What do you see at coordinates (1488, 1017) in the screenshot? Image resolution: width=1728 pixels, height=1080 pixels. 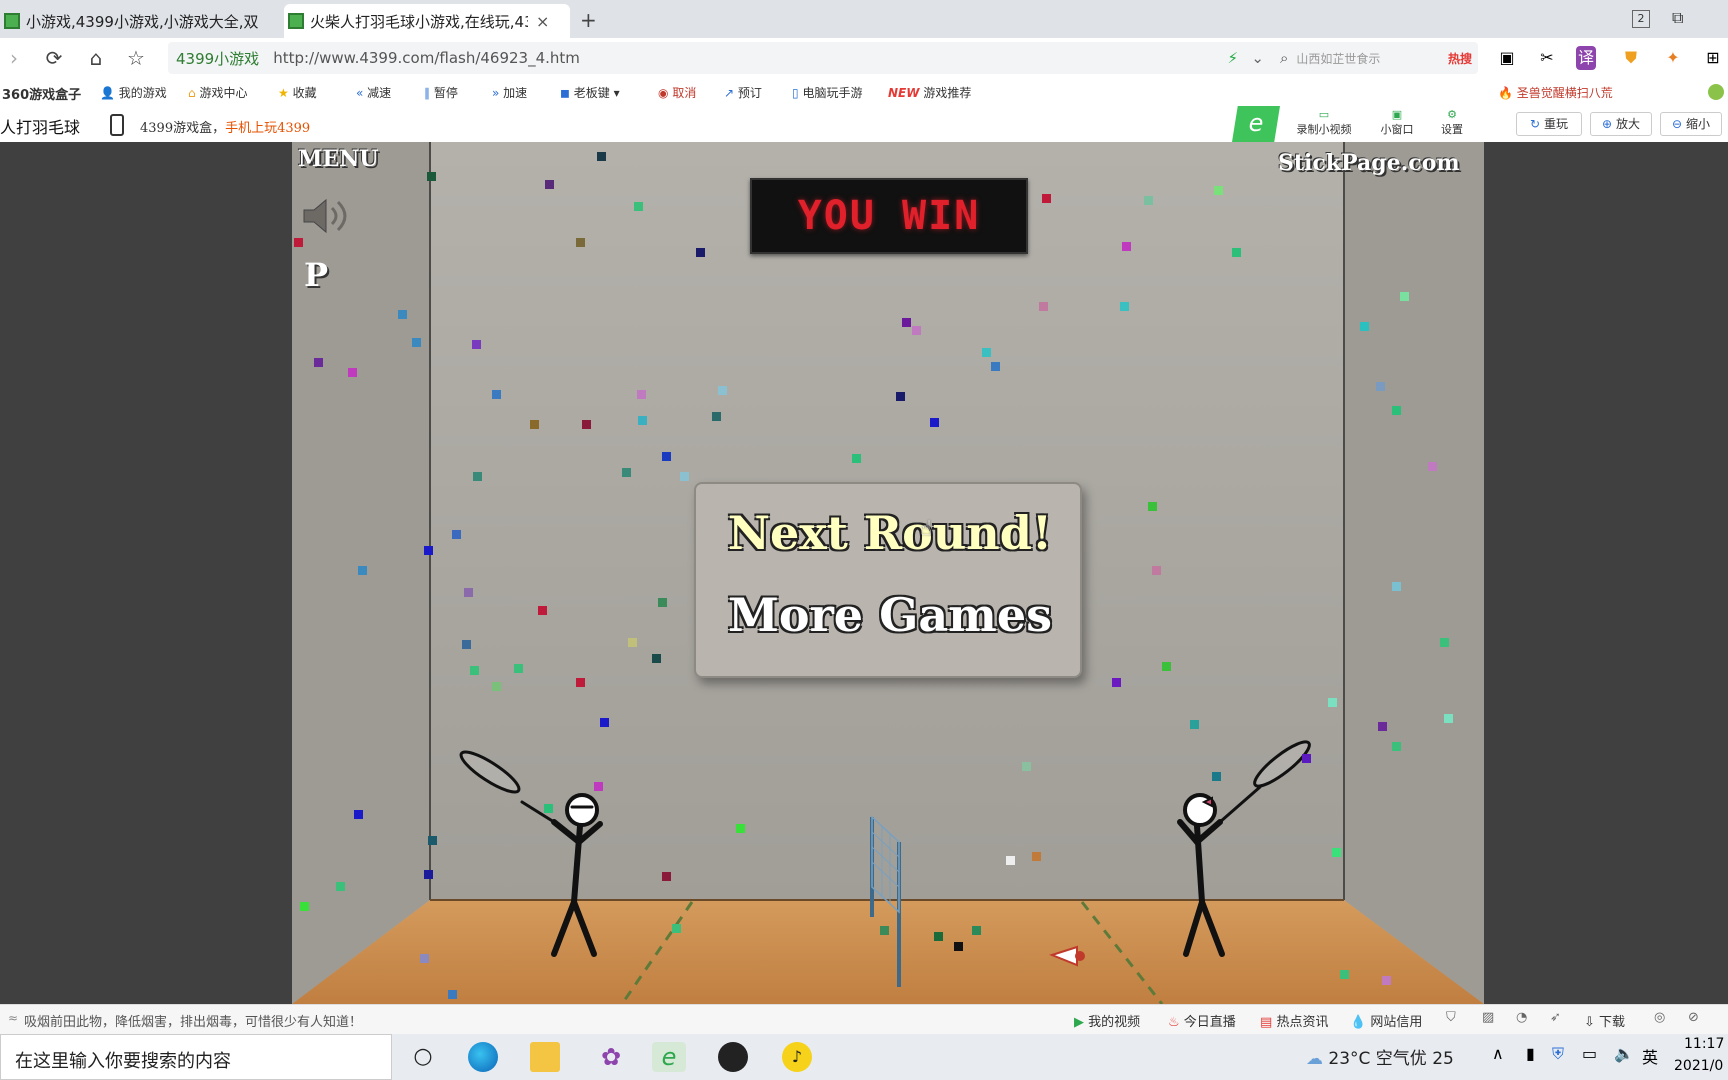 I see `image-icon: ▨` at bounding box center [1488, 1017].